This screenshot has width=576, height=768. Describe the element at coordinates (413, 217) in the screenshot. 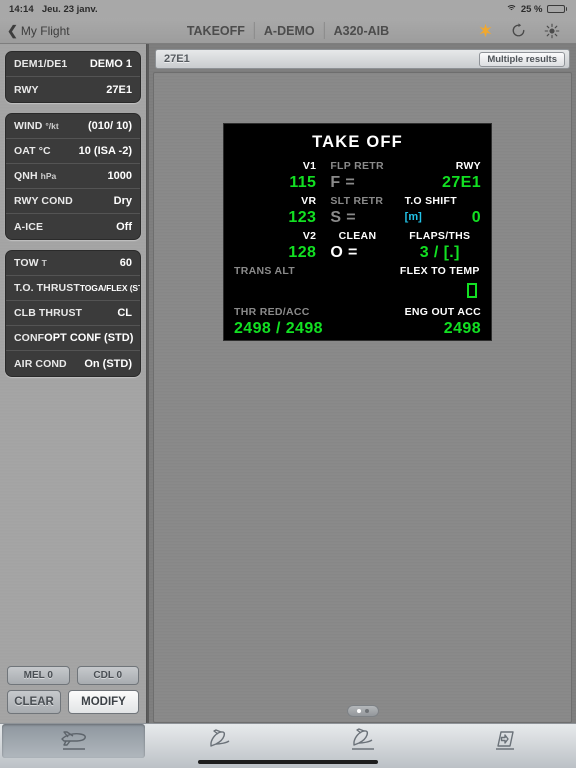

I see `unit-to-shift-meters: [m]` at that location.